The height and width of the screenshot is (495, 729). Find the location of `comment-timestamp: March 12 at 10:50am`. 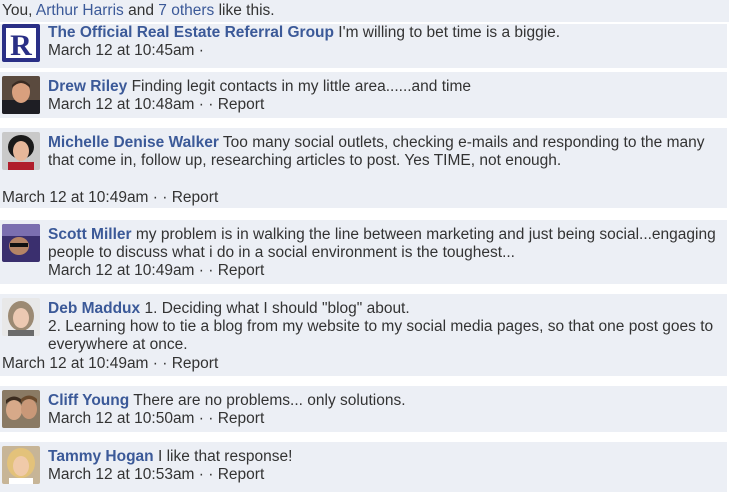

comment-timestamp: March 12 at 10:50am is located at coordinates (121, 418).